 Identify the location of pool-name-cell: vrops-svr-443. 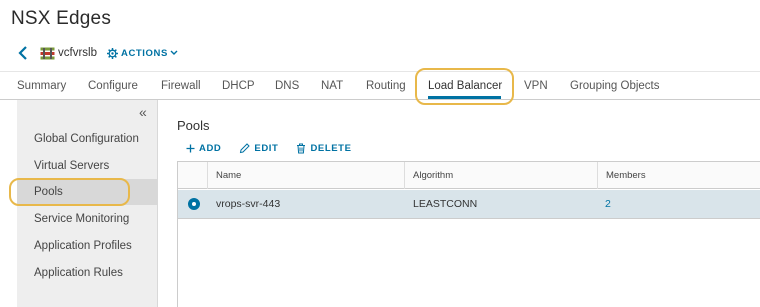
(248, 204).